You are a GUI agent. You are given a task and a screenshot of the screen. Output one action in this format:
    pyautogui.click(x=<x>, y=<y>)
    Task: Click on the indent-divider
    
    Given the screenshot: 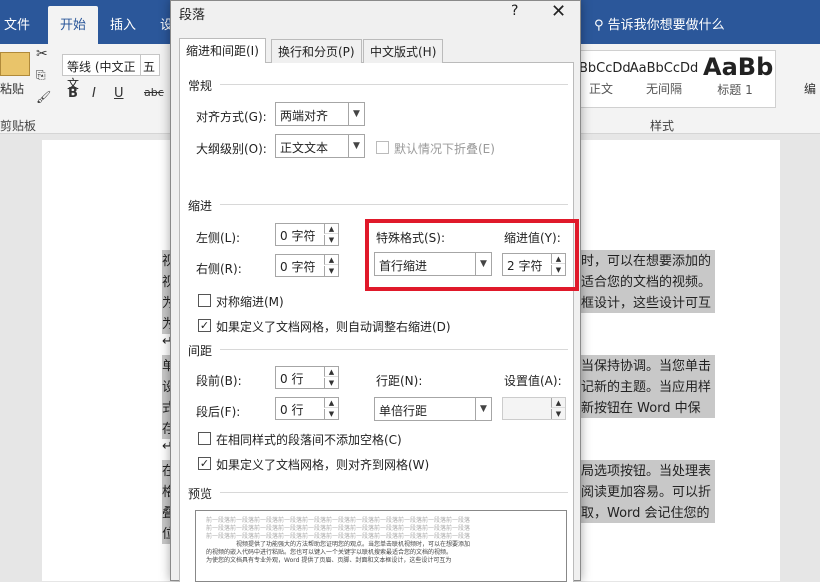 What is the action you would take?
    pyautogui.click(x=394, y=204)
    